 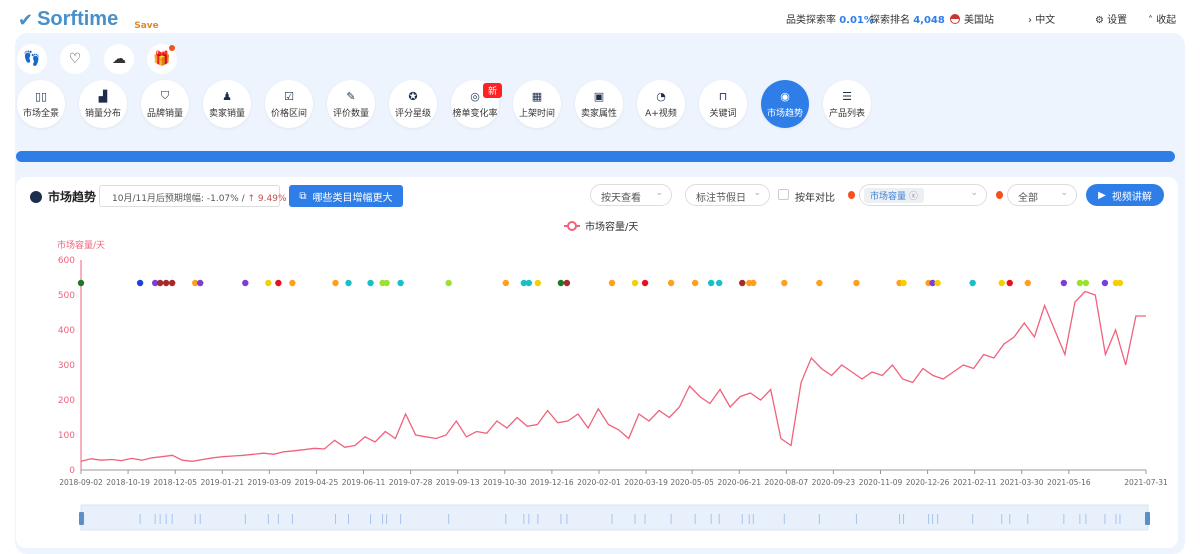 I want to click on nav-label: 上架时间, so click(x=536, y=113).